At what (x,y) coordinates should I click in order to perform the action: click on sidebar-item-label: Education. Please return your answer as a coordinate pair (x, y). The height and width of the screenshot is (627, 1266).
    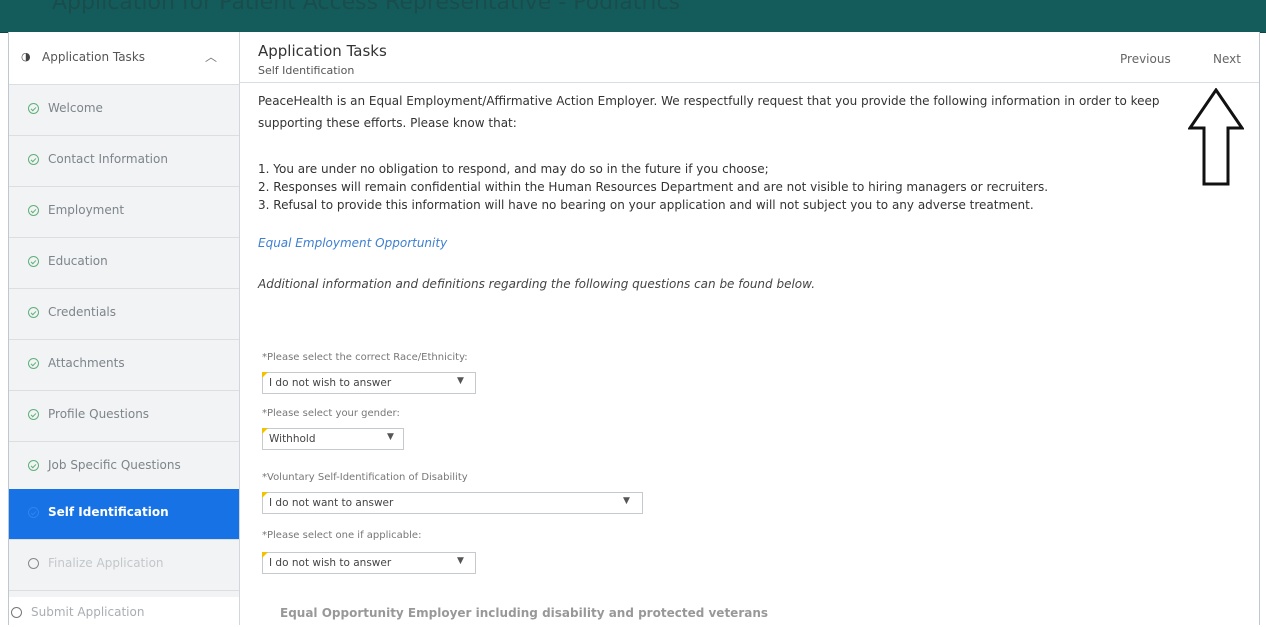
    Looking at the image, I should click on (78, 261).